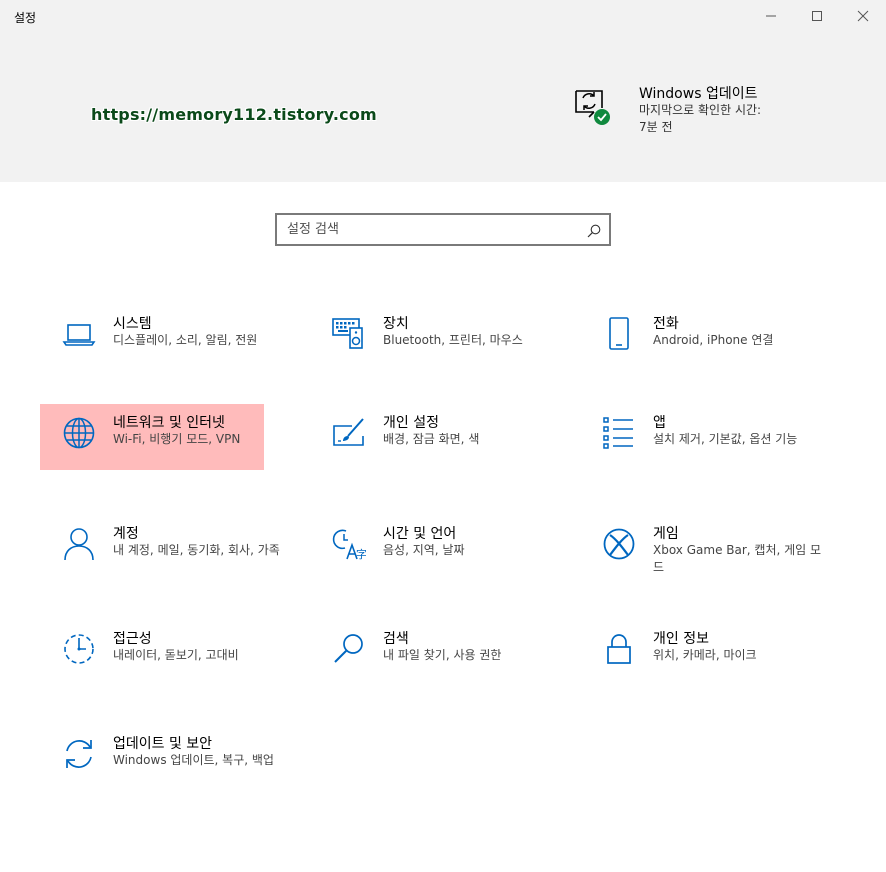 The image size is (886, 872). I want to click on minimize-icon, so click(771, 16).